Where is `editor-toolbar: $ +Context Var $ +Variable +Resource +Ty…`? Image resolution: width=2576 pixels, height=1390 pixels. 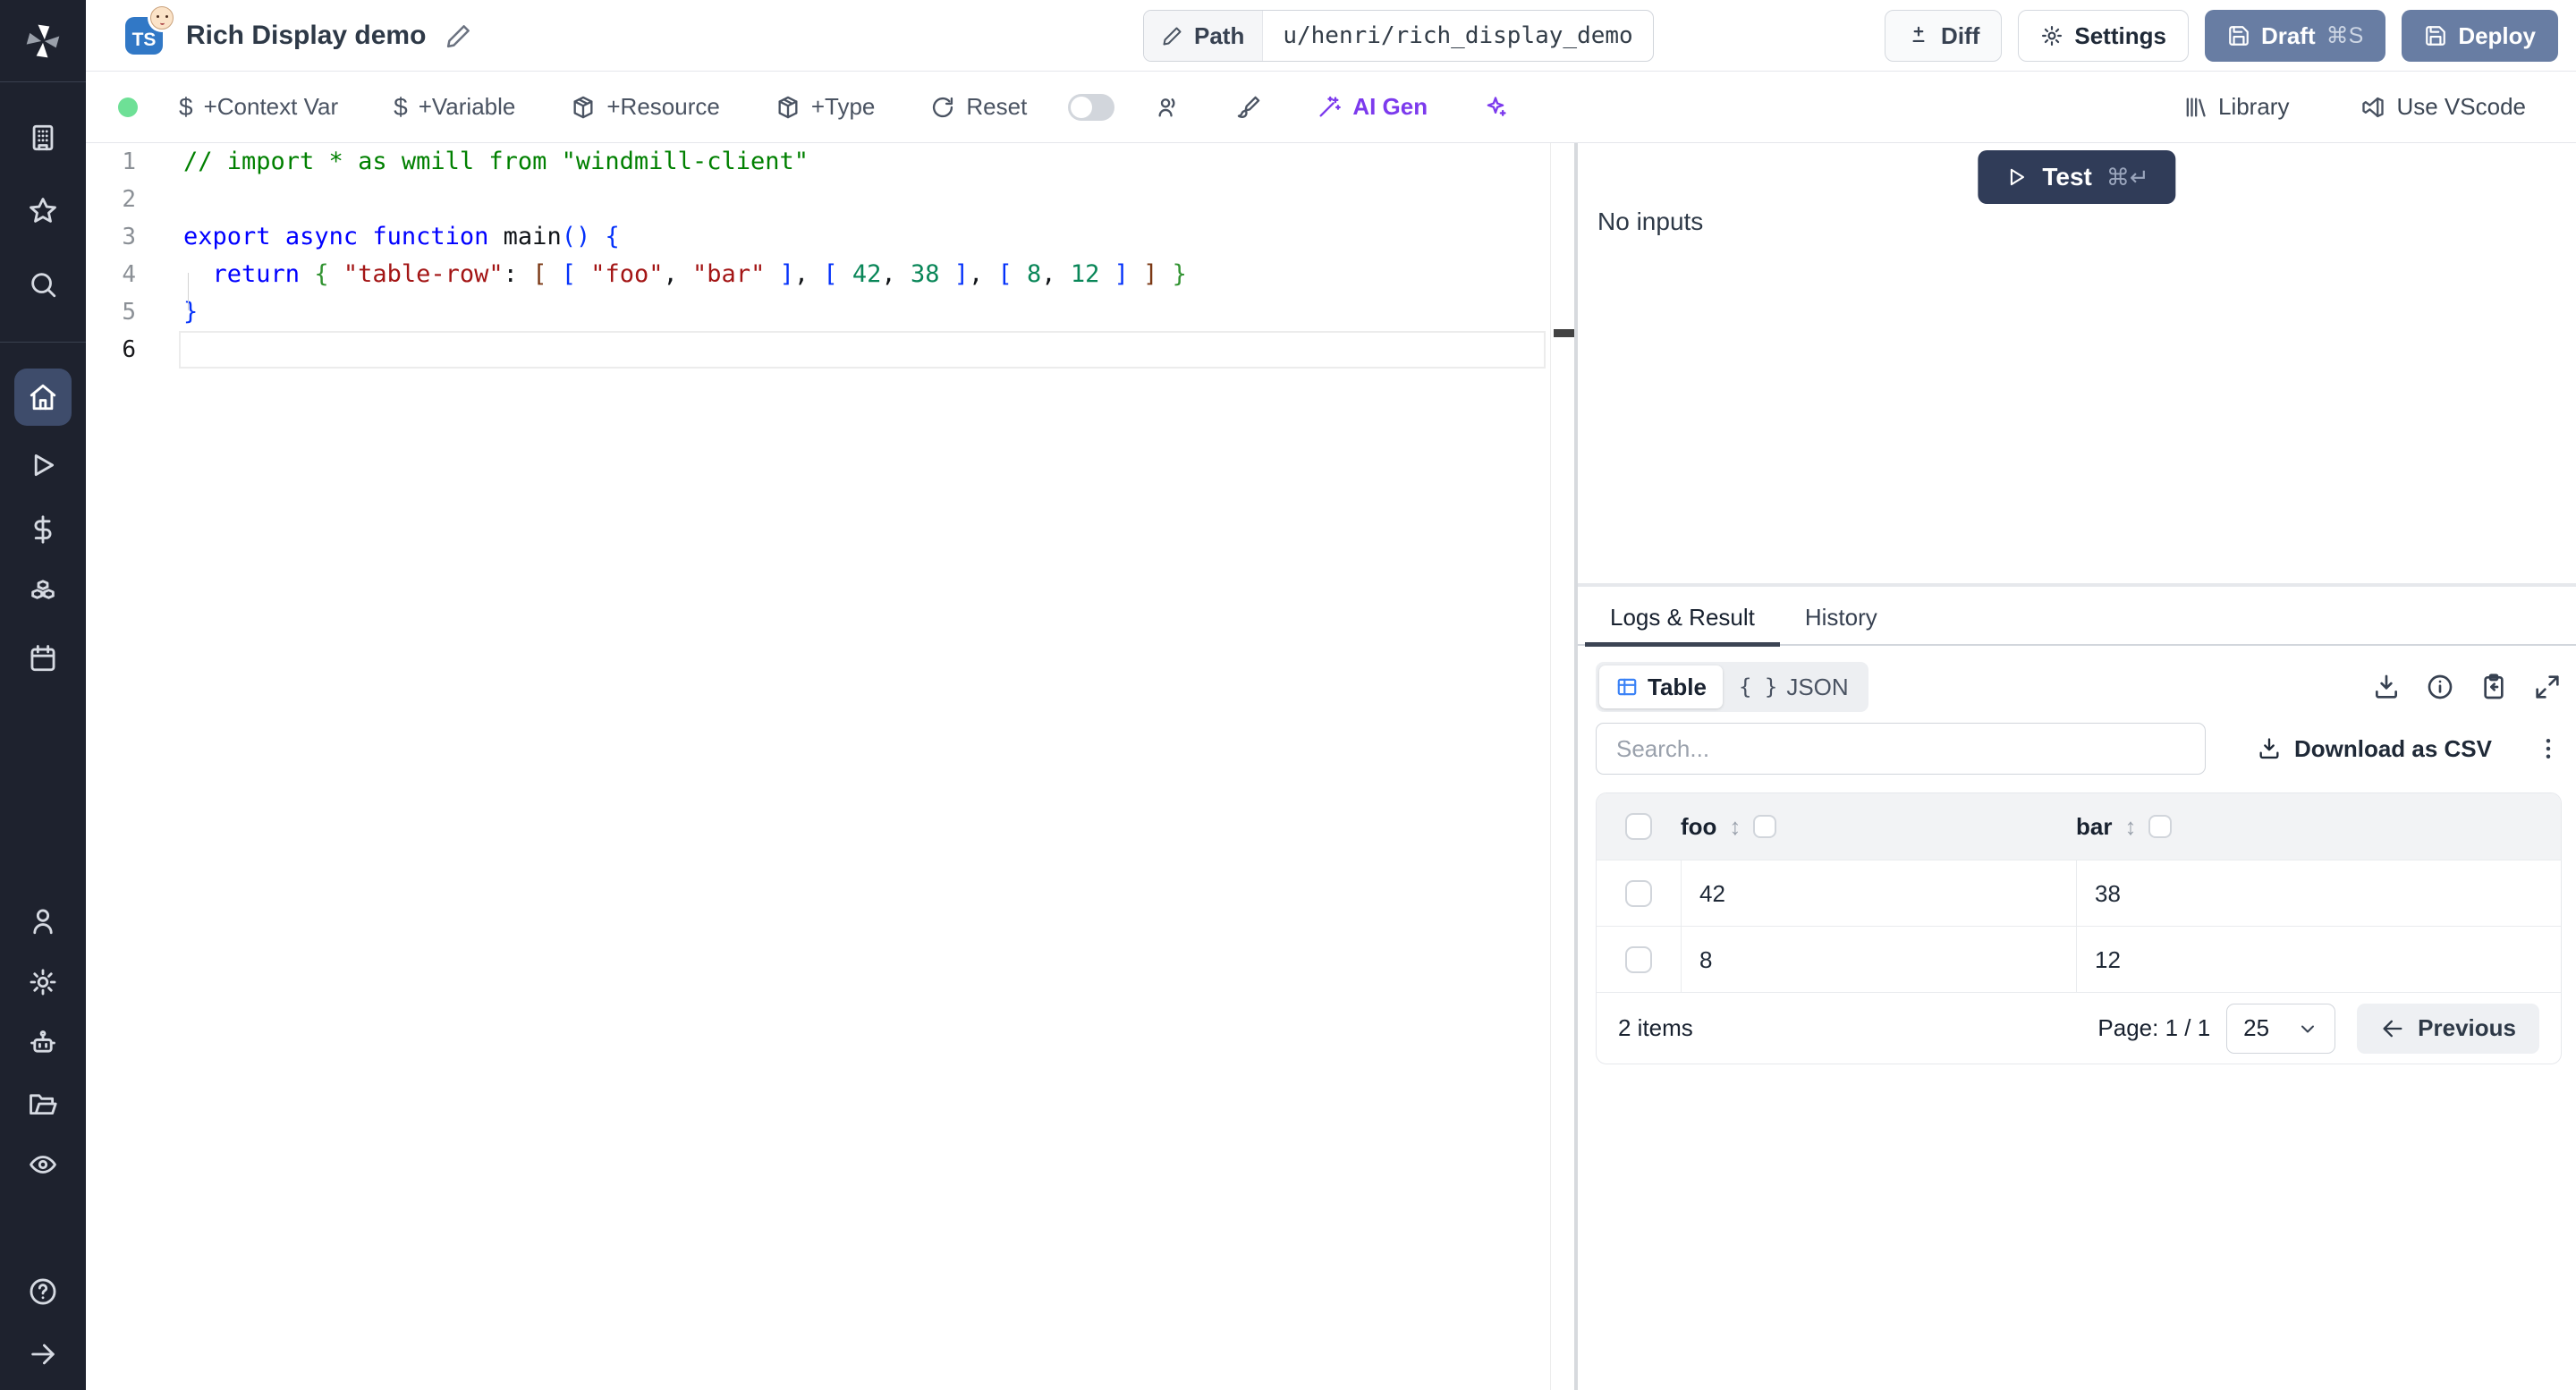
editor-toolbar: $ +Context Var $ +Variable +Resource +Ty… is located at coordinates (1331, 107).